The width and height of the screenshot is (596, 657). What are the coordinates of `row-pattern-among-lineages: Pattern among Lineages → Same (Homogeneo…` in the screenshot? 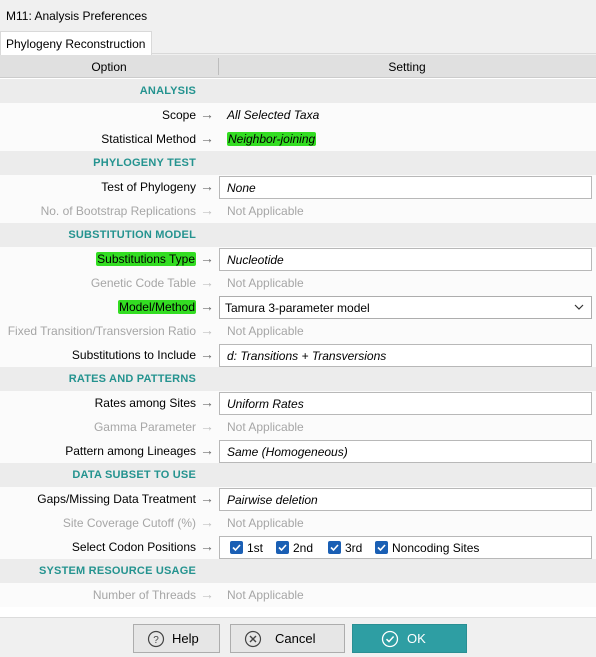 It's located at (298, 451).